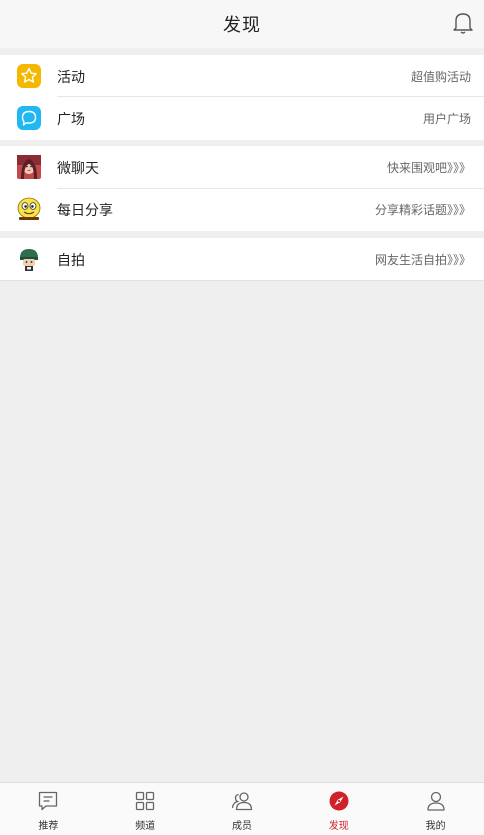 This screenshot has height=835, width=484. I want to click on chat-bubble-icon, so click(28, 117).